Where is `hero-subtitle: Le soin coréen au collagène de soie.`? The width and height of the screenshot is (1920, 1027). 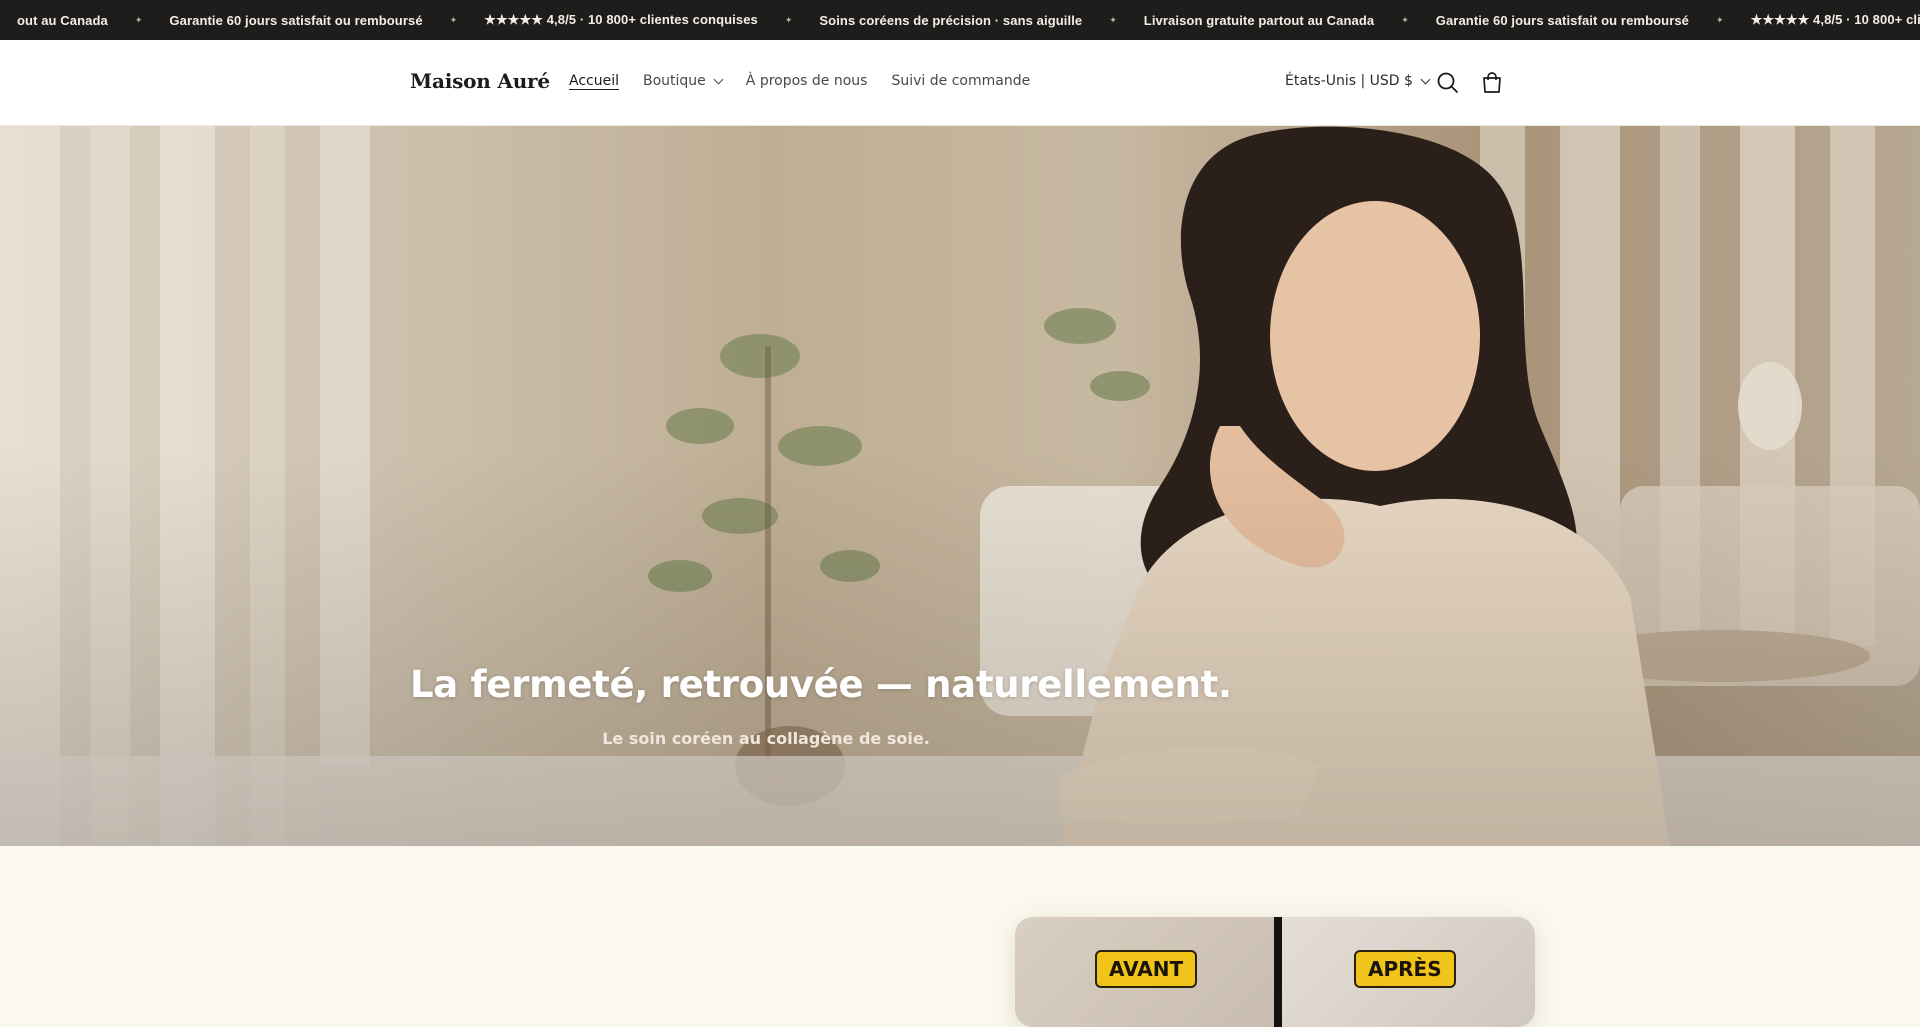 hero-subtitle: Le soin coréen au collagène de soie. is located at coordinates (766, 738).